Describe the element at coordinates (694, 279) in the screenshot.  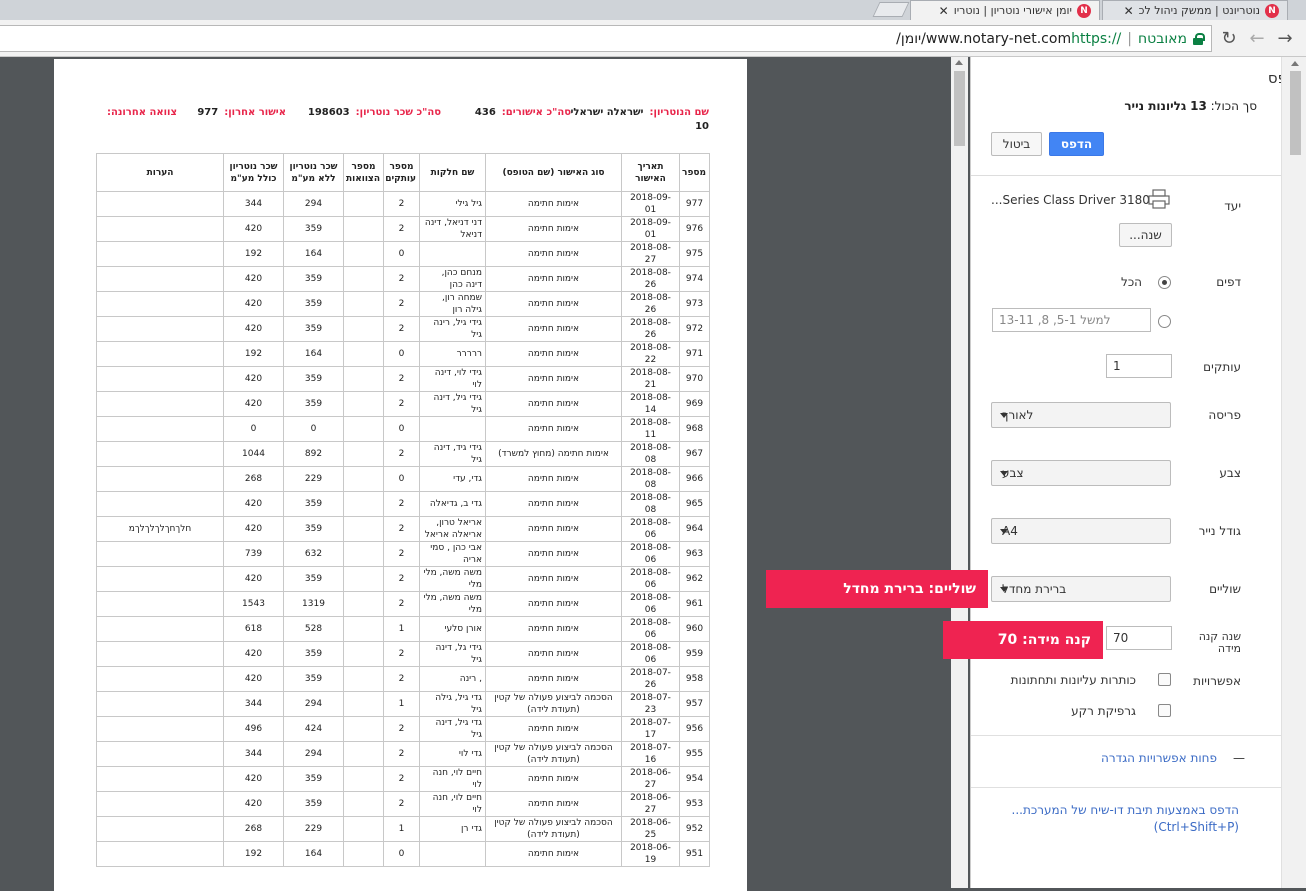
I see `table-cell: 974` at that location.